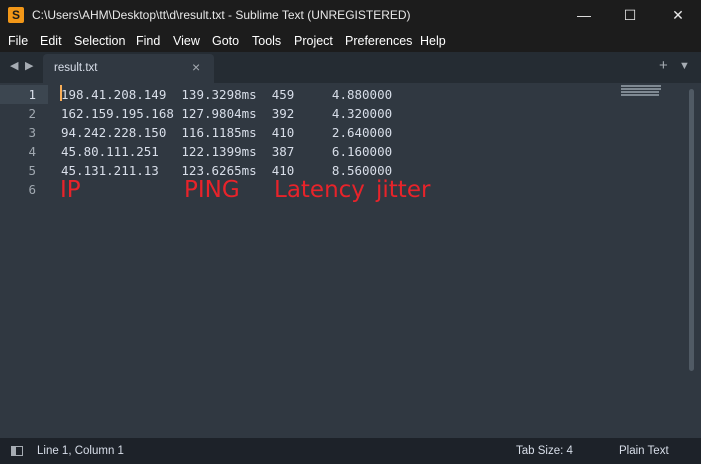  I want to click on menu-view: View, so click(186, 41).